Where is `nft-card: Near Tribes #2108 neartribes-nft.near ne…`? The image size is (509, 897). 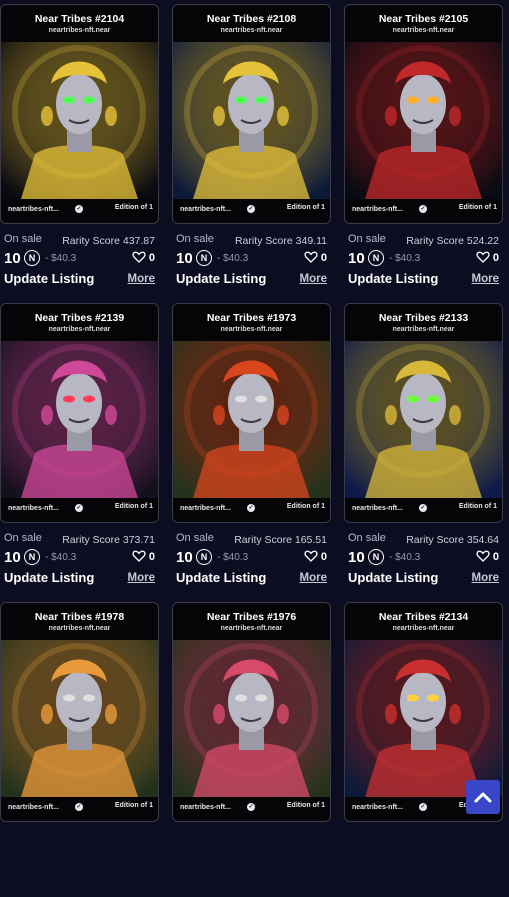 nft-card: Near Tribes #2108 neartribes-nft.near ne… is located at coordinates (251, 114).